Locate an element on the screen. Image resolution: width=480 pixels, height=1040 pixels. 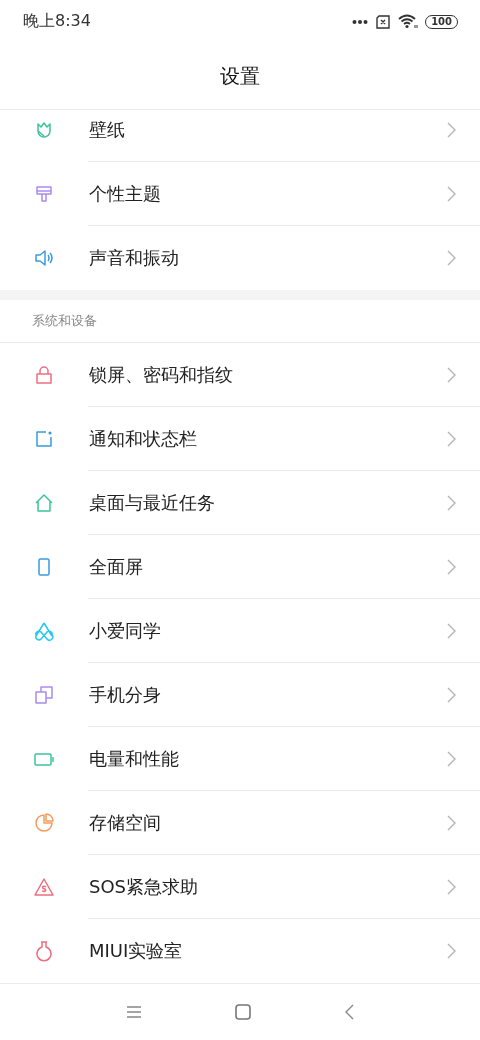
settings-item: 电量和性能 is located at coordinates (240, 759).